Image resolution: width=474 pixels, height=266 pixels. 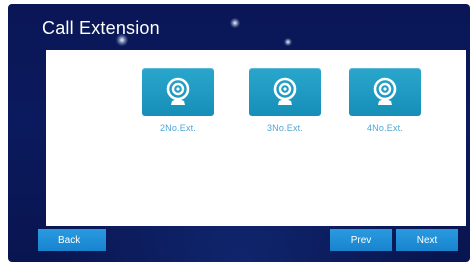 I want to click on extension-2-button: 2No.Ext., so click(x=178, y=103).